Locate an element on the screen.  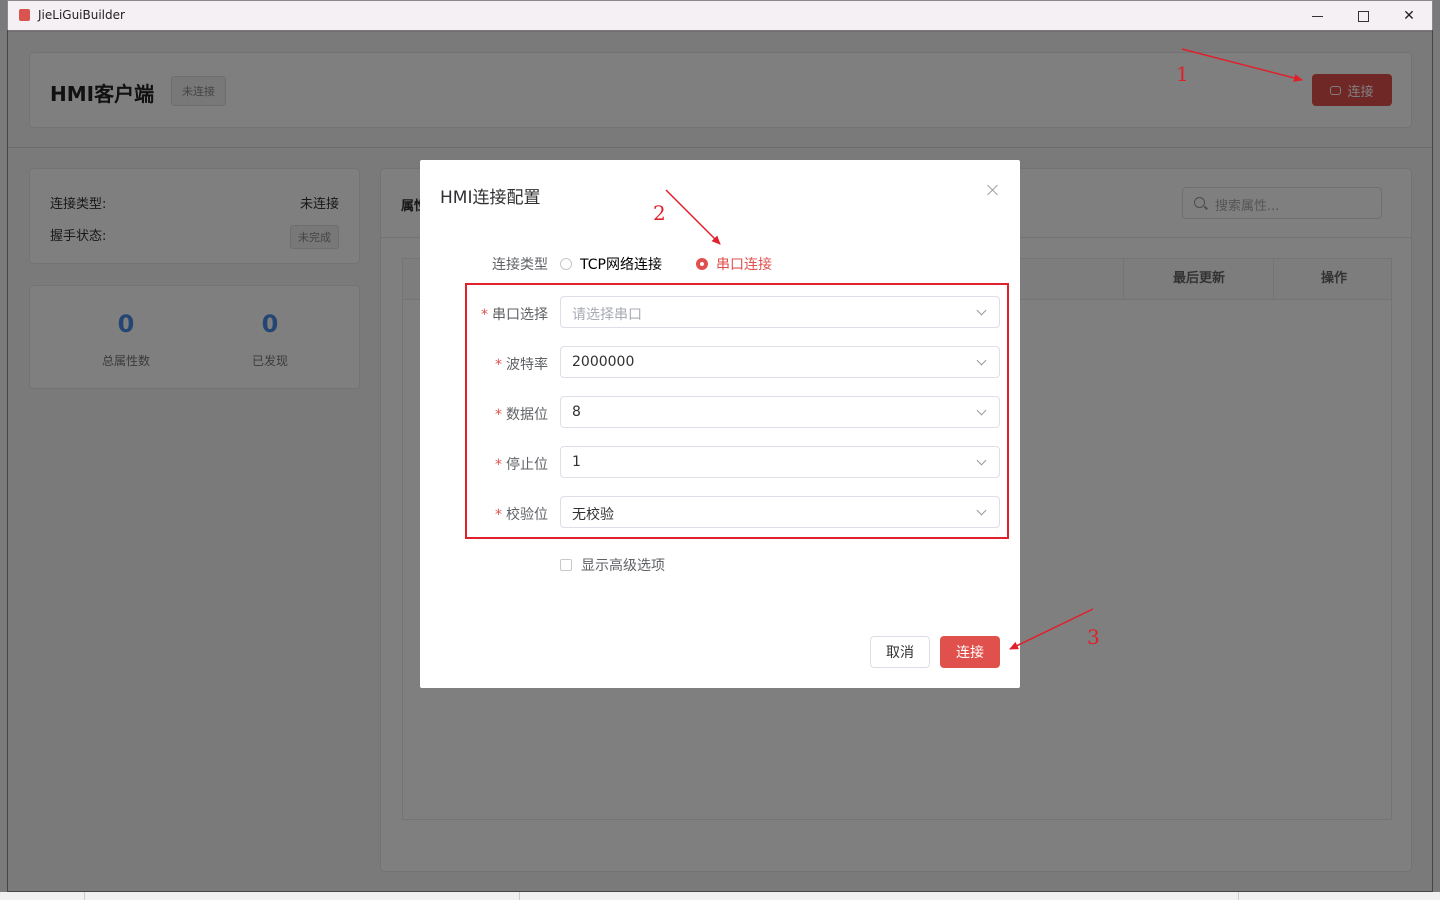
annotation-label-1: 1 is located at coordinates (1182, 74).